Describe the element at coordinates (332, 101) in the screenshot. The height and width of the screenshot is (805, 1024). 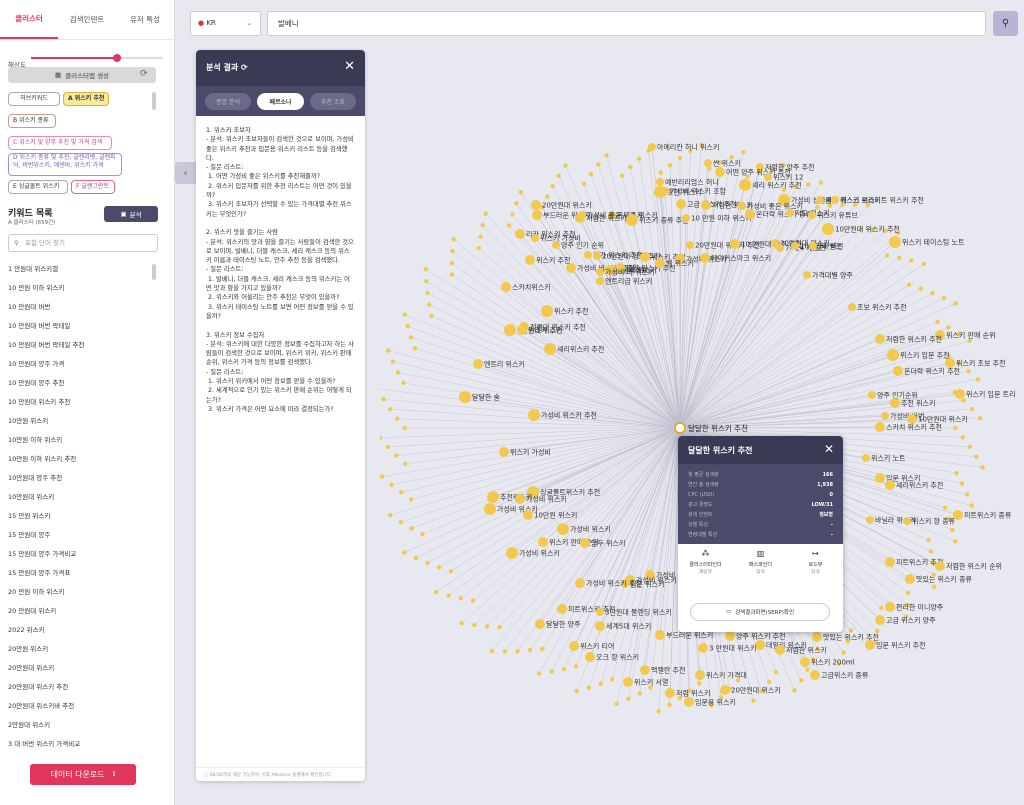
I see `tab-recommendation: 추천 조회` at that location.